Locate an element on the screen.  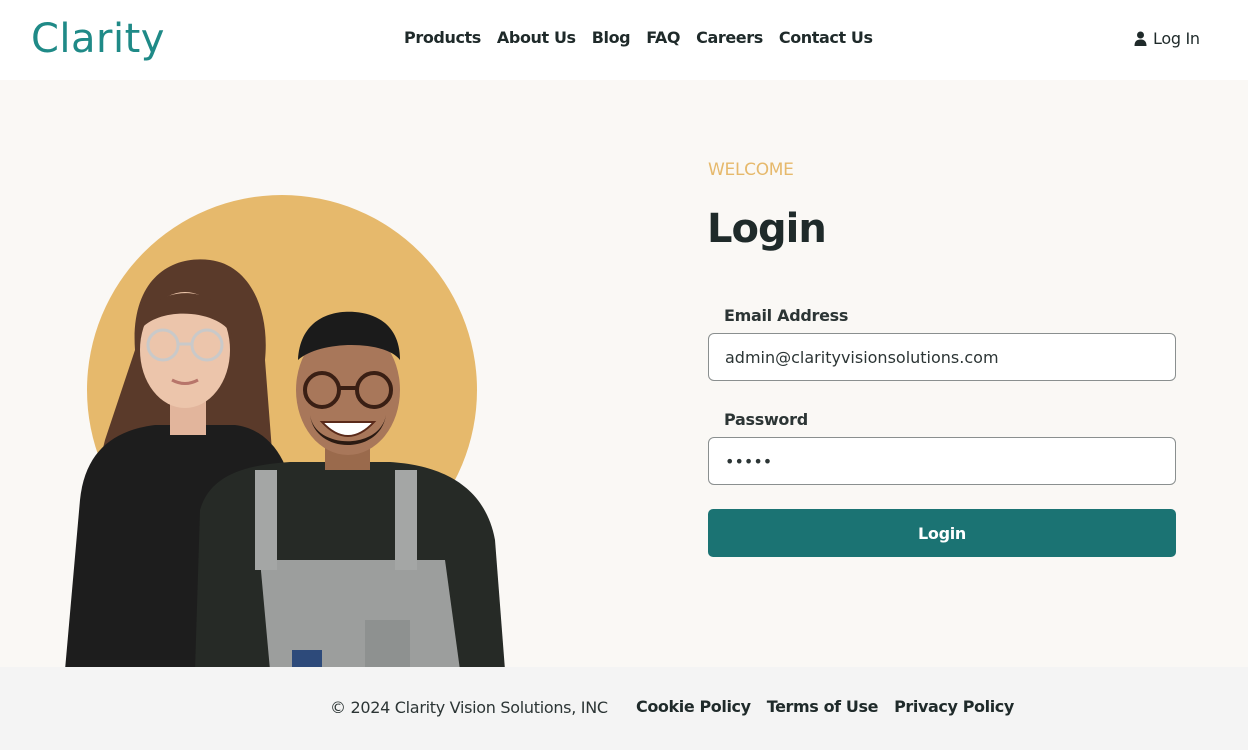
footer-link-terms-of-use: Terms of Use is located at coordinates (823, 706).